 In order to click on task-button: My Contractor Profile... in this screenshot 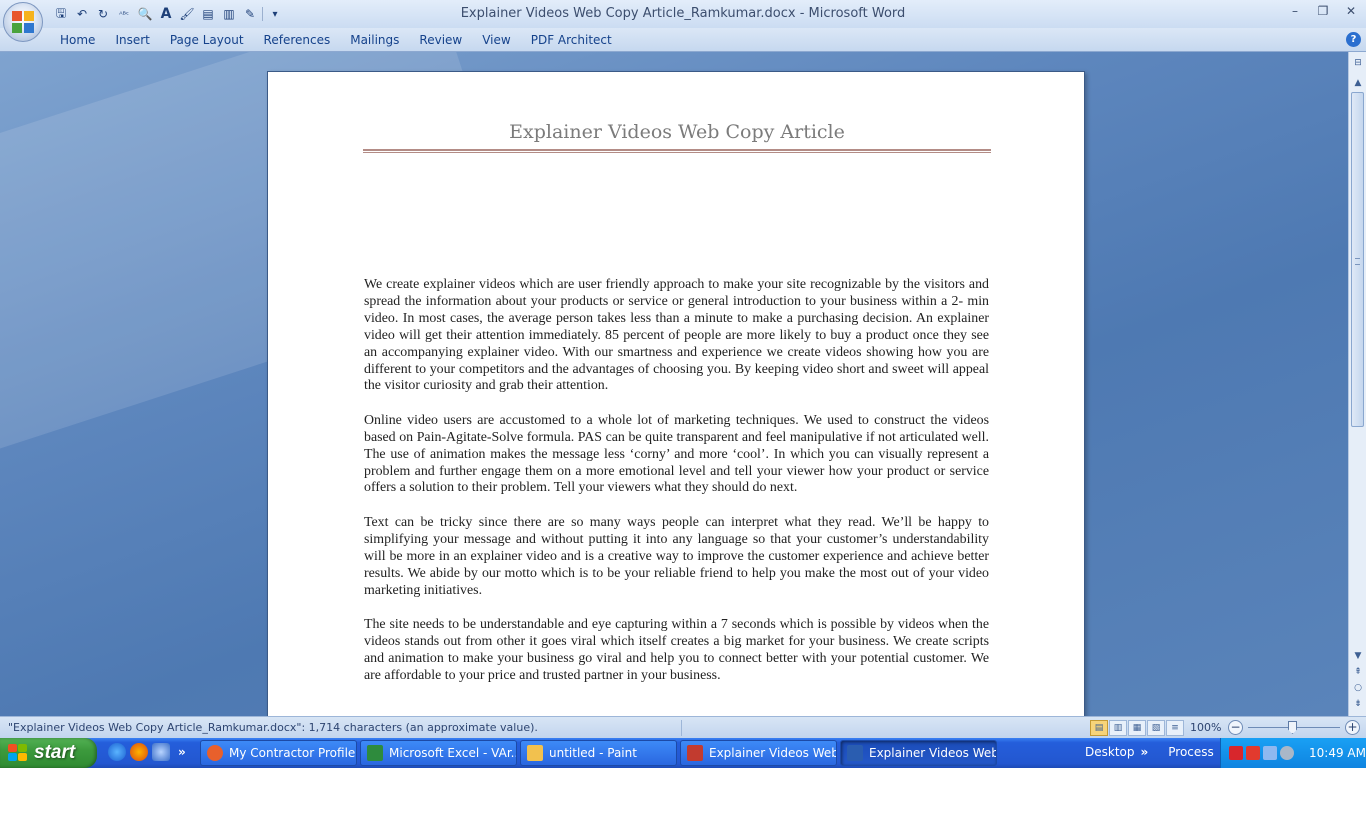, I will do `click(278, 753)`.